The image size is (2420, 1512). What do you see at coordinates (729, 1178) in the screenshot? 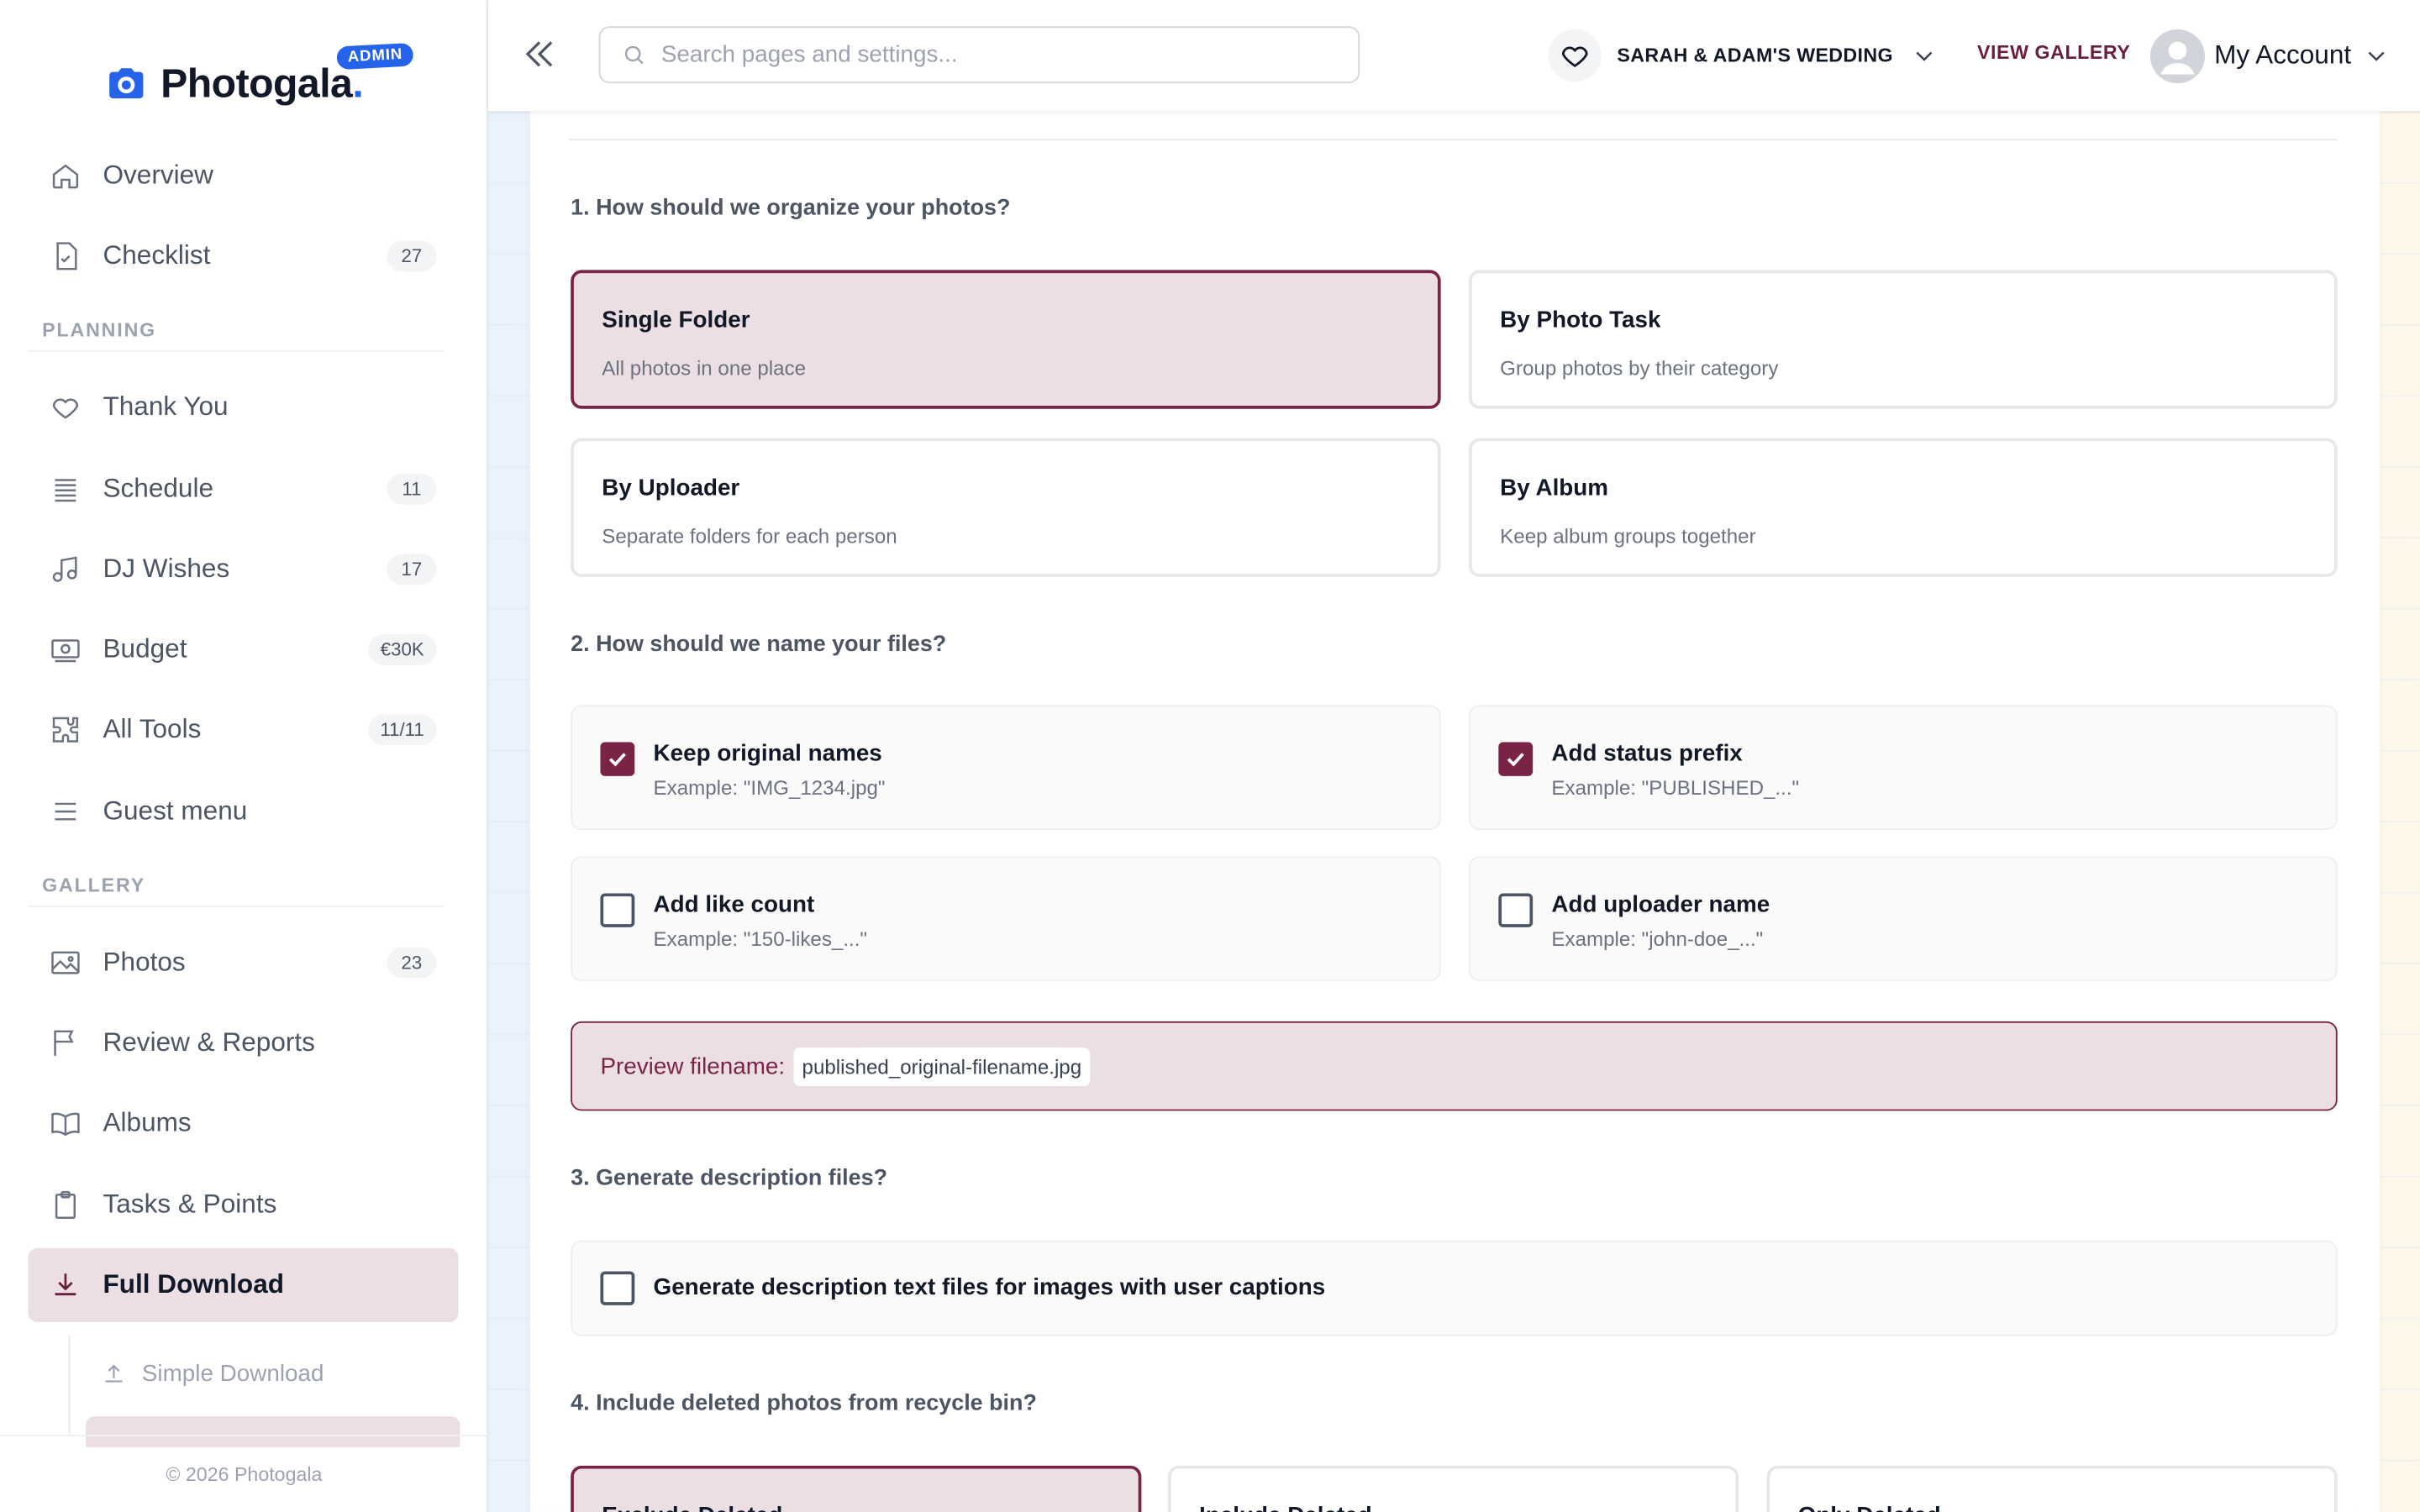
I see `question-description: 3. Generate description files?` at bounding box center [729, 1178].